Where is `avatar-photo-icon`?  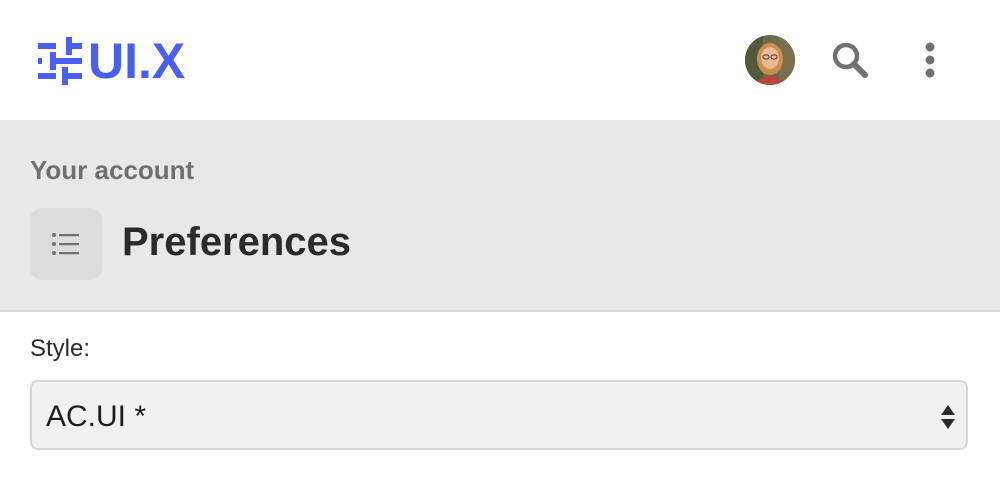 avatar-photo-icon is located at coordinates (770, 60).